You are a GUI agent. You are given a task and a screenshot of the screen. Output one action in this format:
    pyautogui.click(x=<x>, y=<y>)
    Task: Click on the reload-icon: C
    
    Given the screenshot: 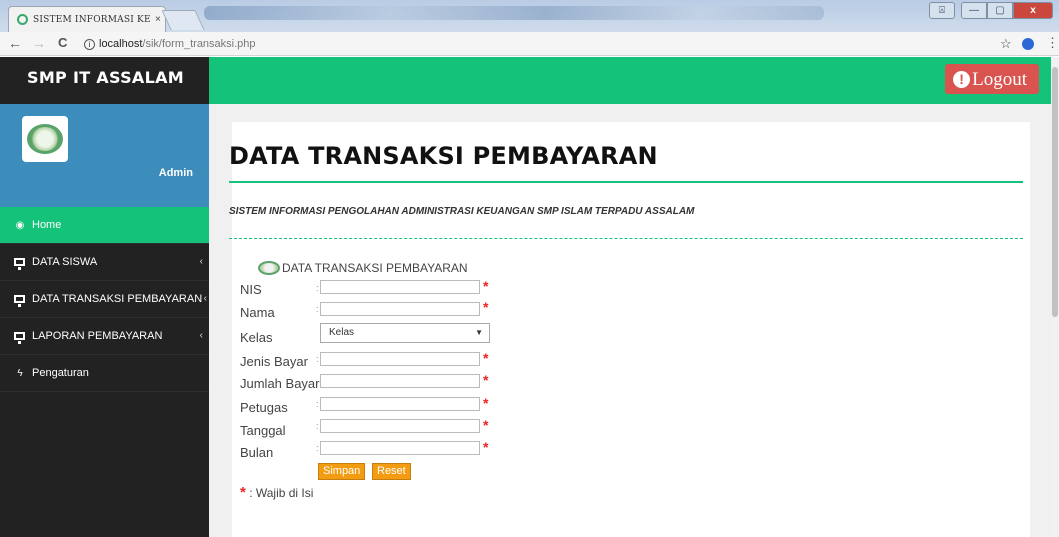 What is the action you would take?
    pyautogui.click(x=62, y=42)
    